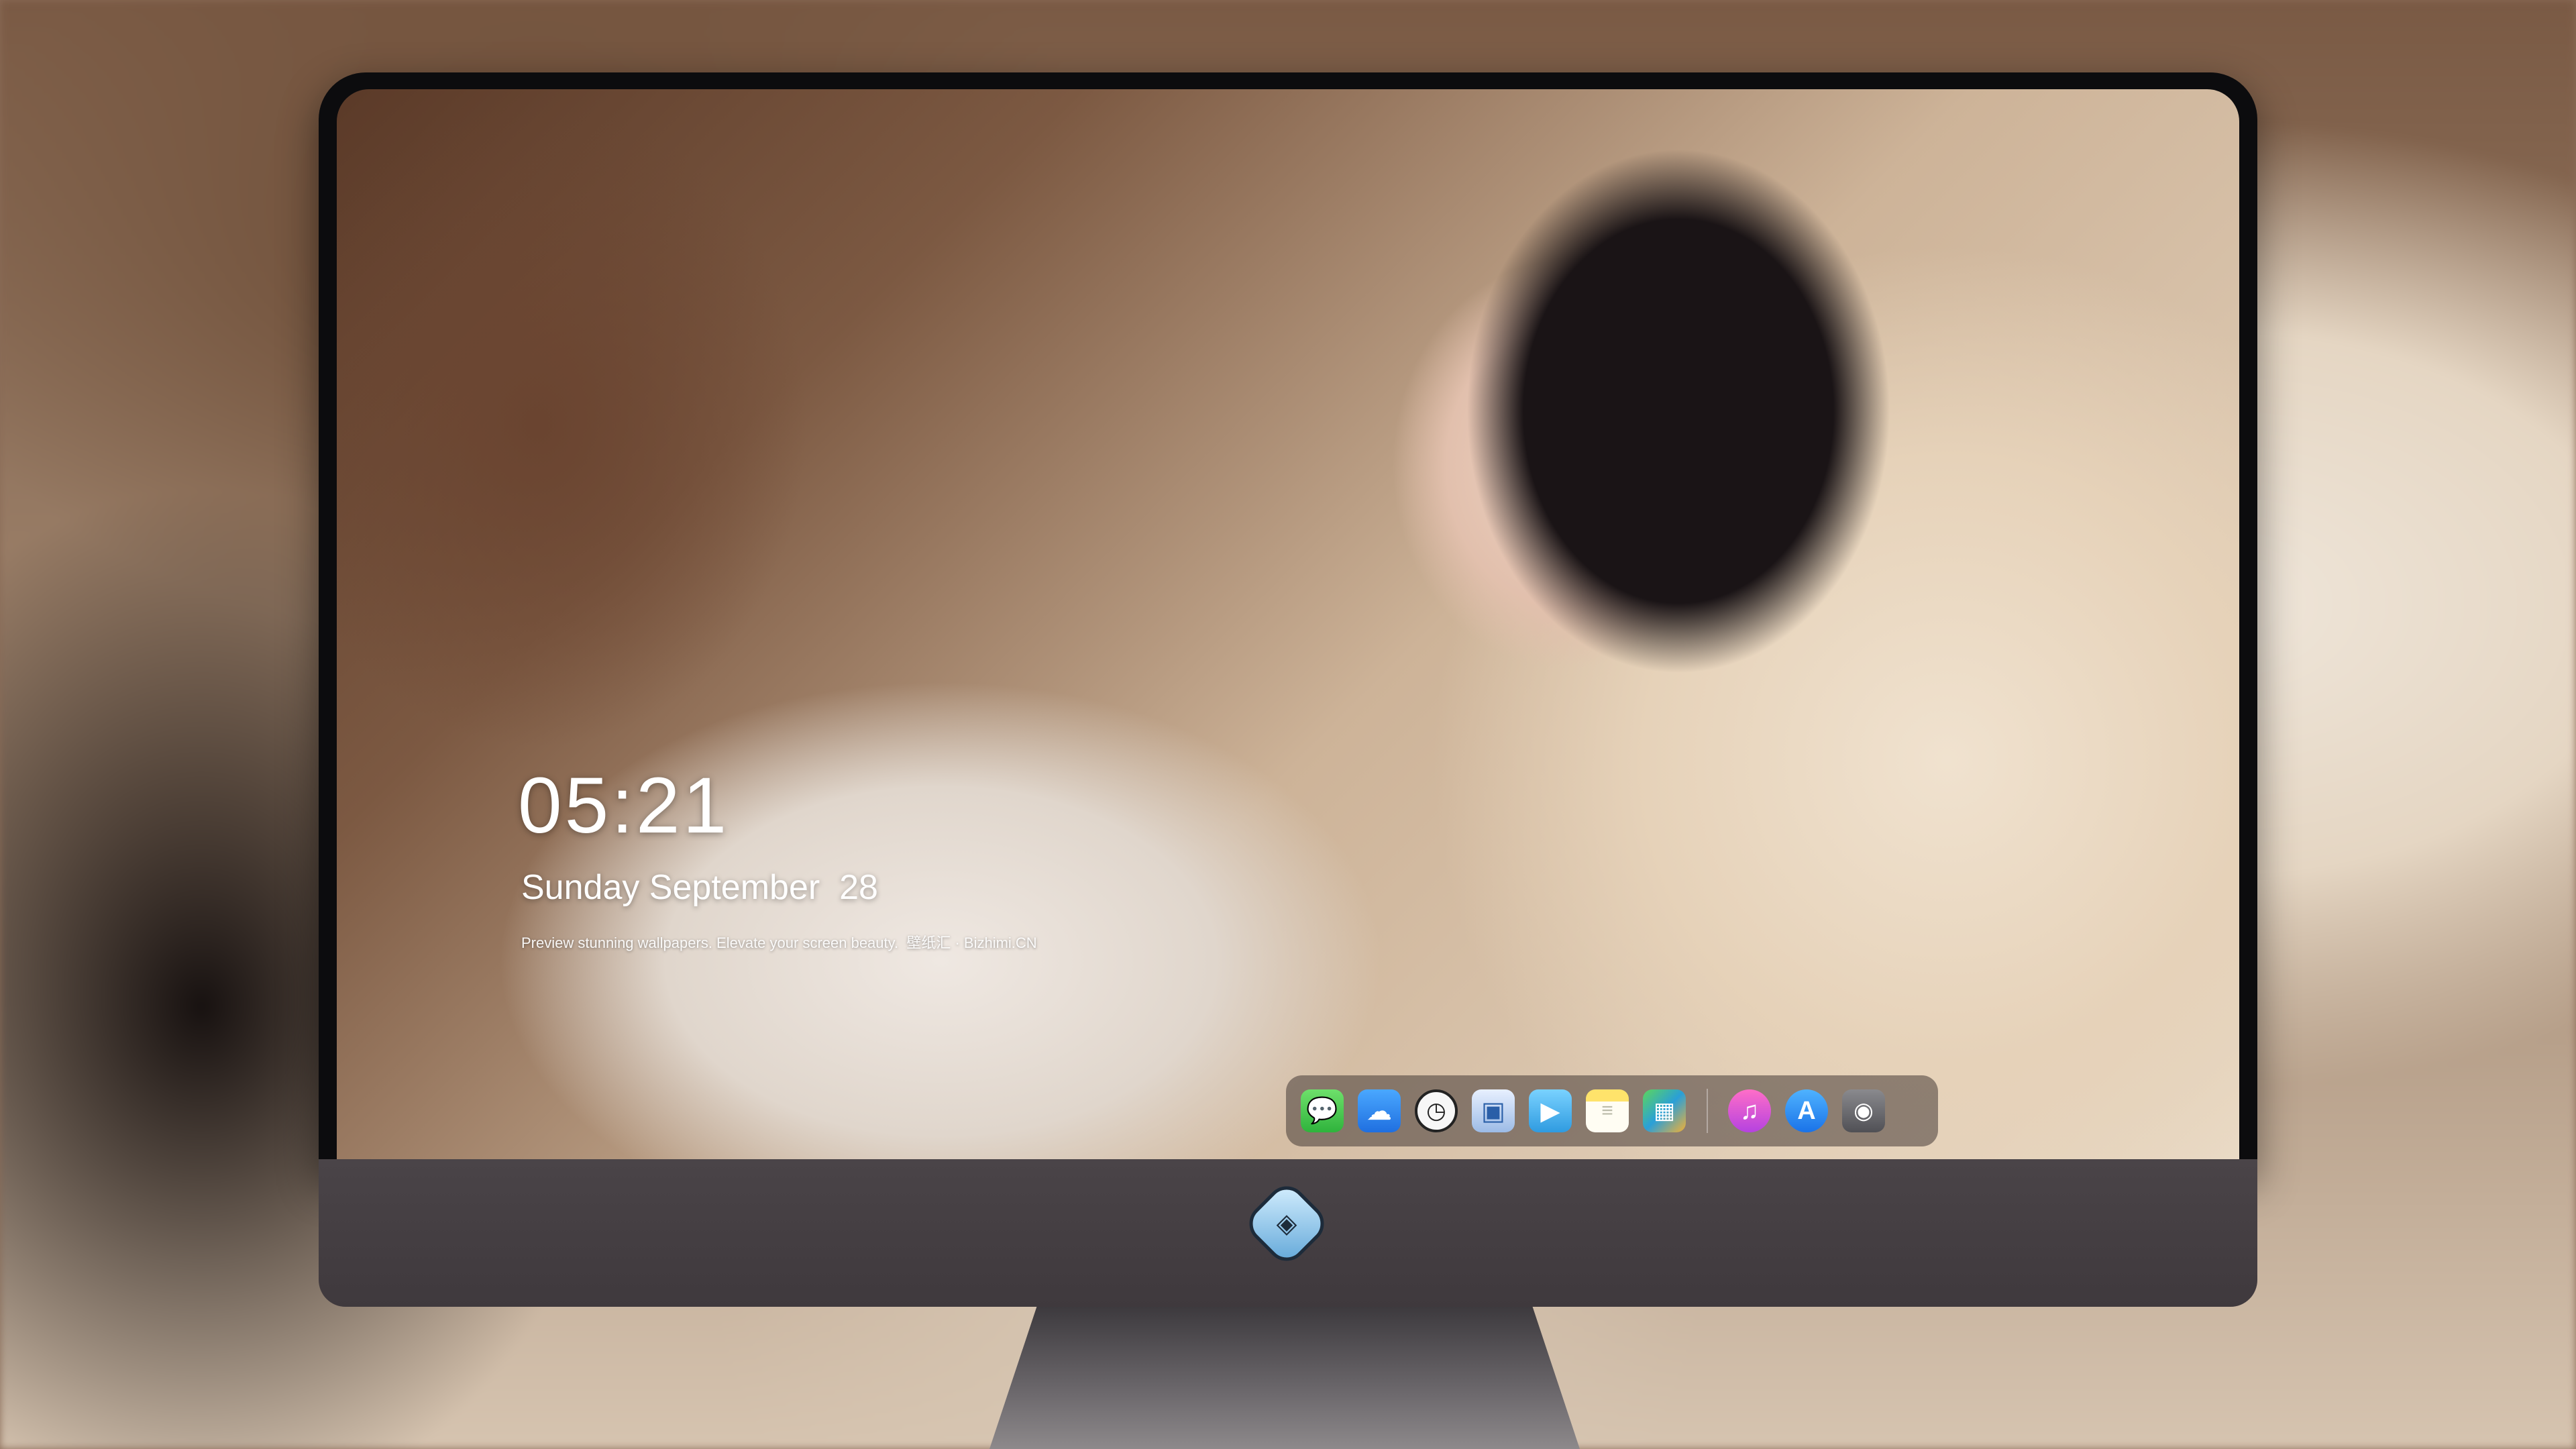 The height and width of the screenshot is (1449, 2576). Describe the element at coordinates (1322, 1110) in the screenshot. I see `messages-icon: 💬` at that location.